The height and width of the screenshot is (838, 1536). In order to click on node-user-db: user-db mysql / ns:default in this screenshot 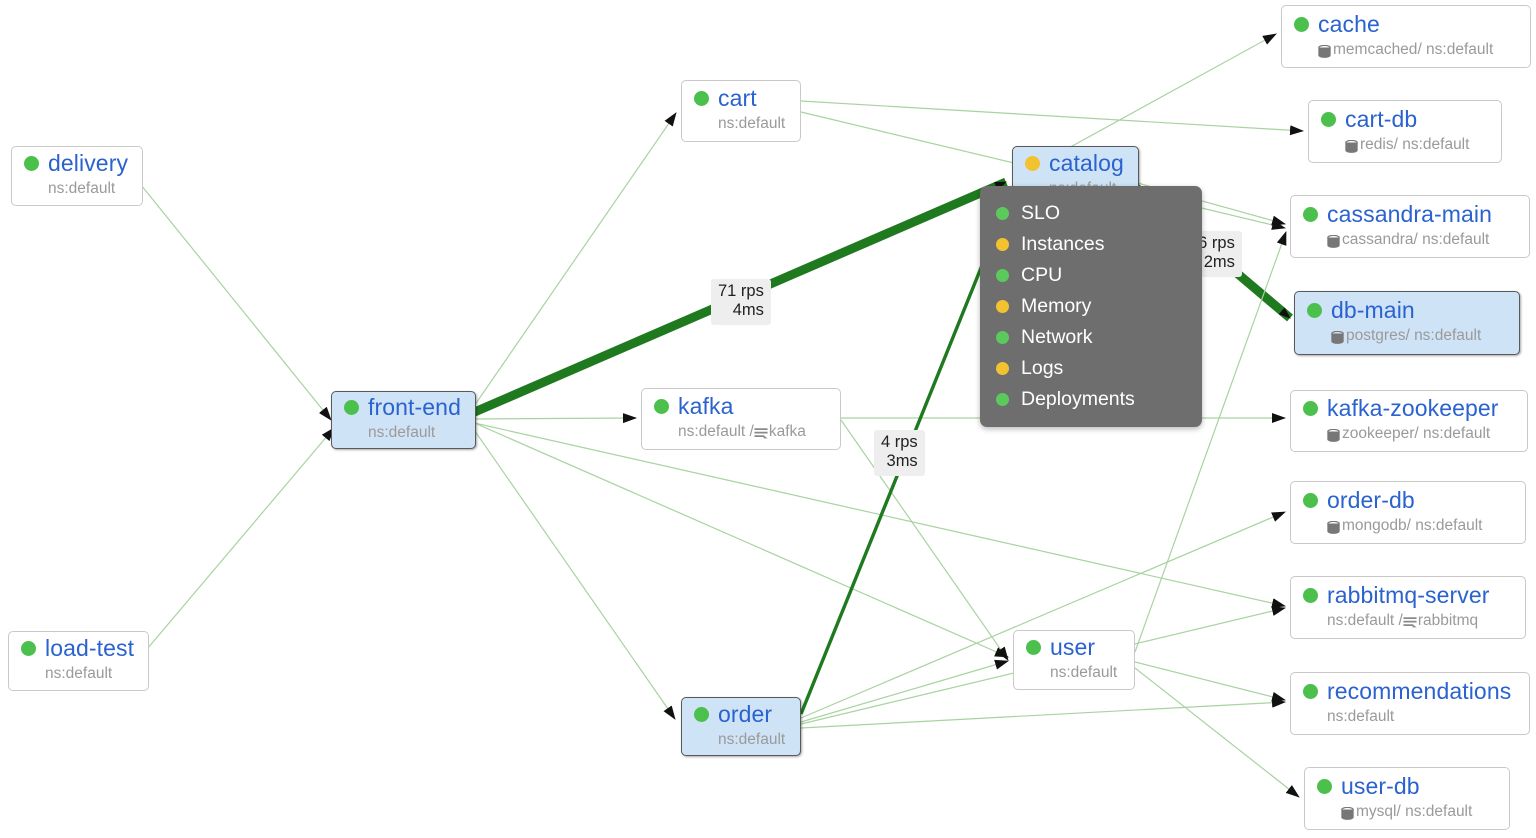, I will do `click(1407, 798)`.